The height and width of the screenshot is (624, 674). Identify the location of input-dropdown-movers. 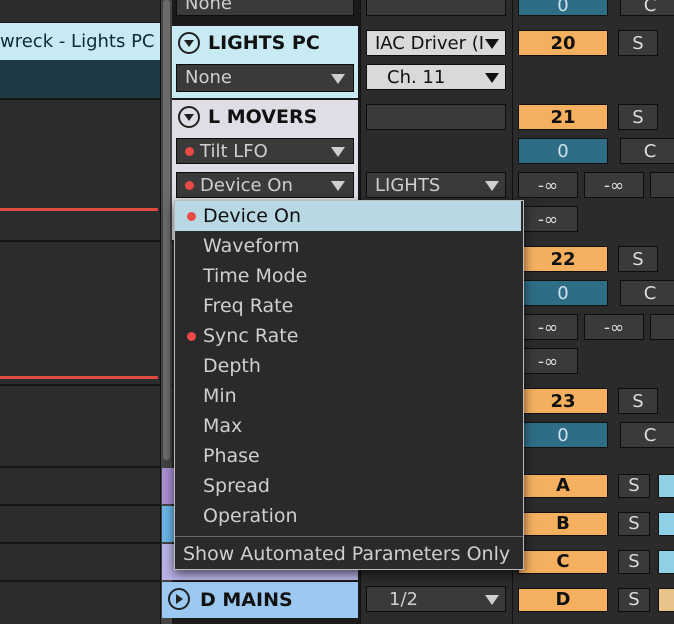
(436, 117).